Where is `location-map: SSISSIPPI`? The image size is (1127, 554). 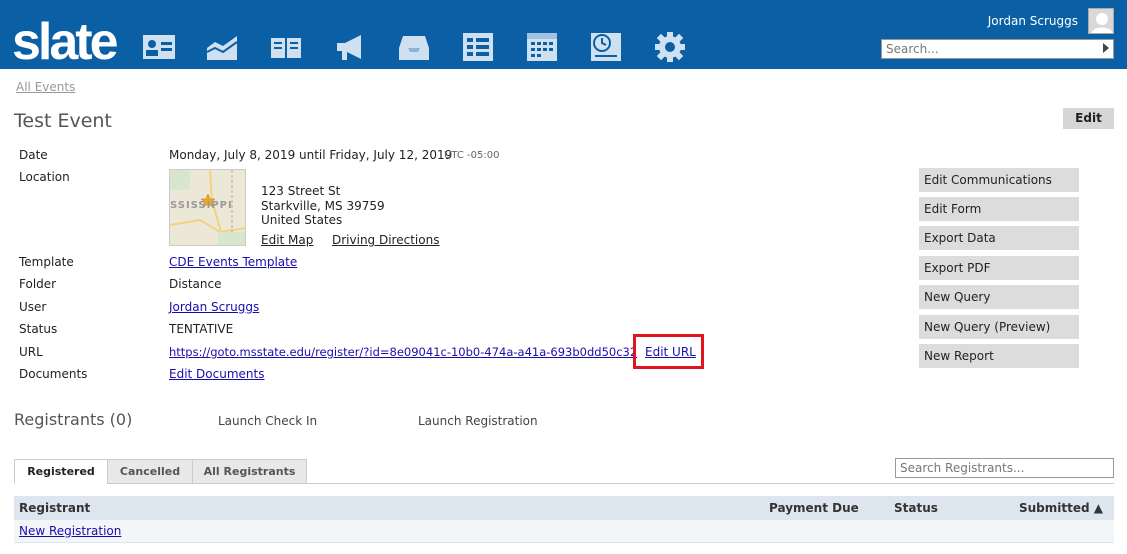 location-map: SSISSIPPI is located at coordinates (207, 207).